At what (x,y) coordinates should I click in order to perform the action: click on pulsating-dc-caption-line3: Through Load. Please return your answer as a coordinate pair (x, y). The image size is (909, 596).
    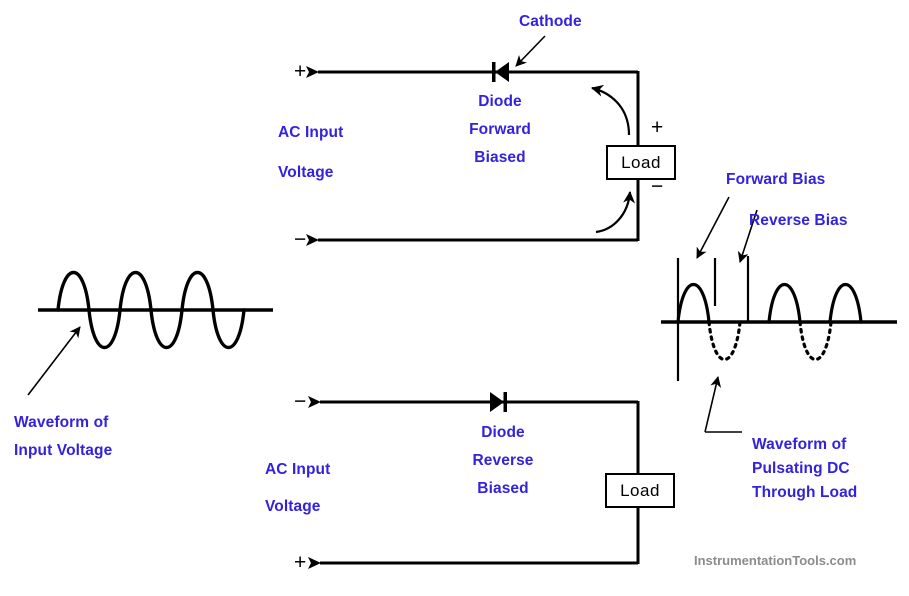
    Looking at the image, I should click on (805, 492).